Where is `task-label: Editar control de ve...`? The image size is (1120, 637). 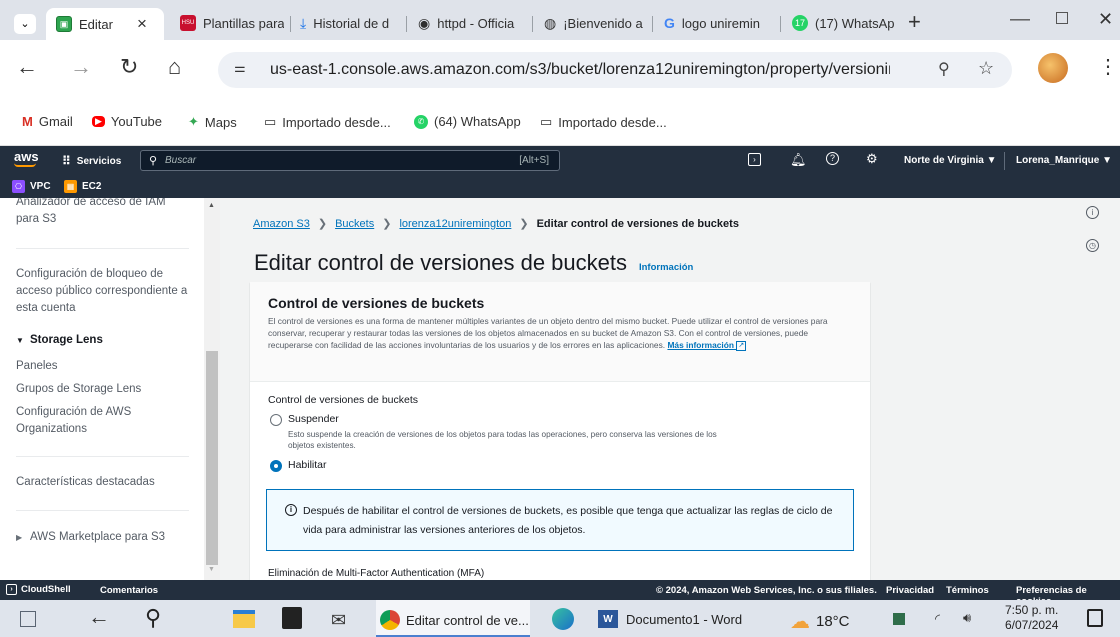 task-label: Editar control de ve... is located at coordinates (467, 620).